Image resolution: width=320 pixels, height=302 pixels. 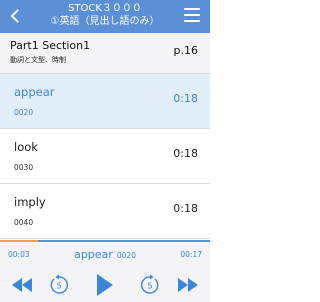 I want to click on title-line-1: STOCK３０００, so click(x=105, y=8).